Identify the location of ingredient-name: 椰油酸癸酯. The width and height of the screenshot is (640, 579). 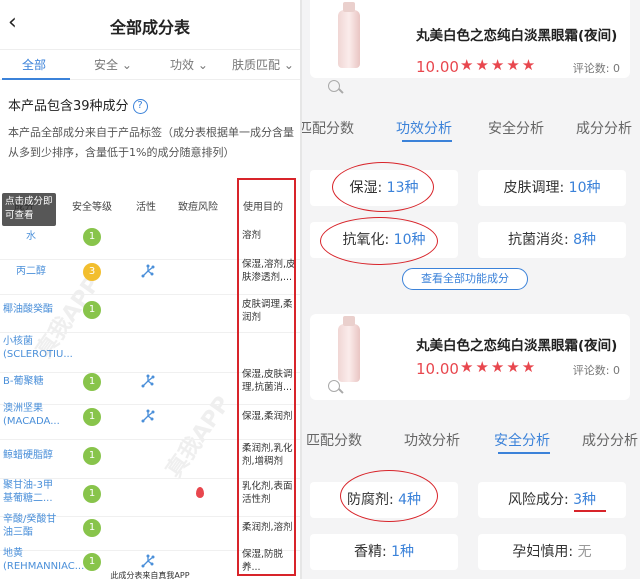
(31, 309).